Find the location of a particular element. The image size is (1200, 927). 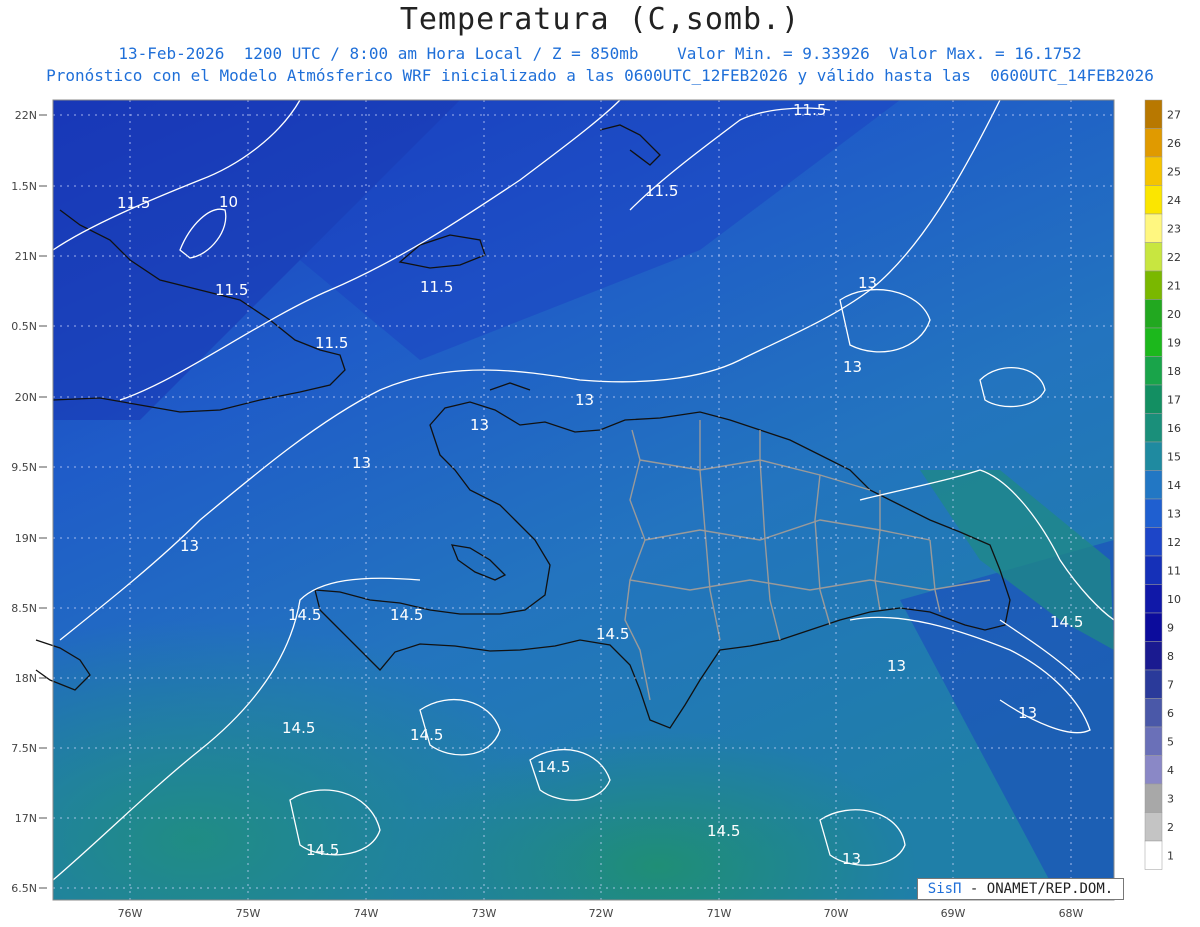

lat-tick-label: 22N is located at coordinates (26, 115).